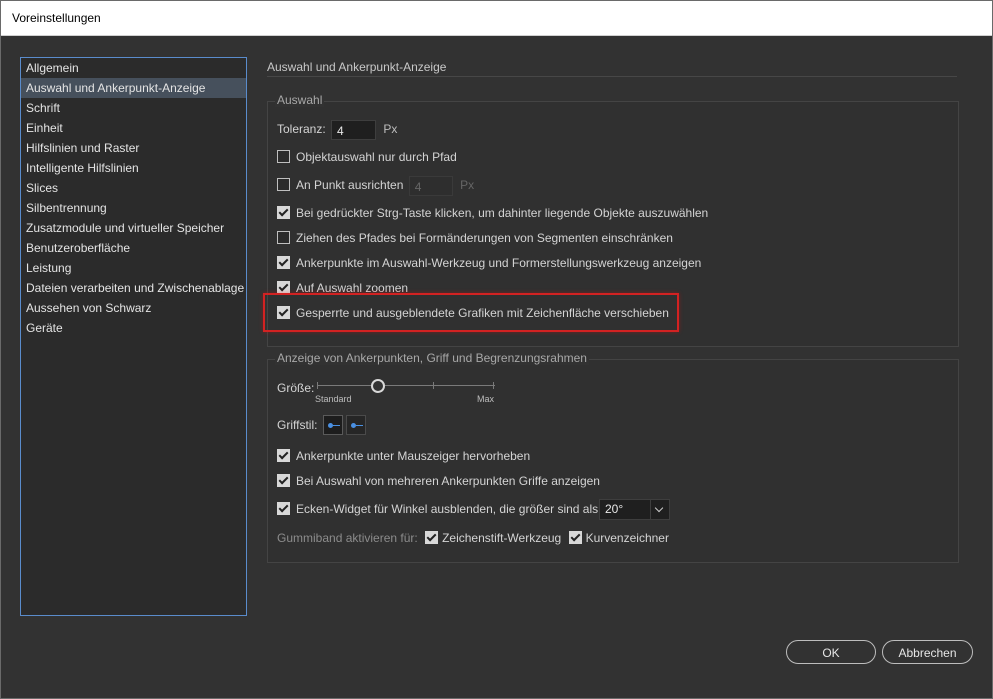 The image size is (993, 699). Describe the element at coordinates (133, 188) in the screenshot. I see `sidebar-item-slices: Slices` at that location.